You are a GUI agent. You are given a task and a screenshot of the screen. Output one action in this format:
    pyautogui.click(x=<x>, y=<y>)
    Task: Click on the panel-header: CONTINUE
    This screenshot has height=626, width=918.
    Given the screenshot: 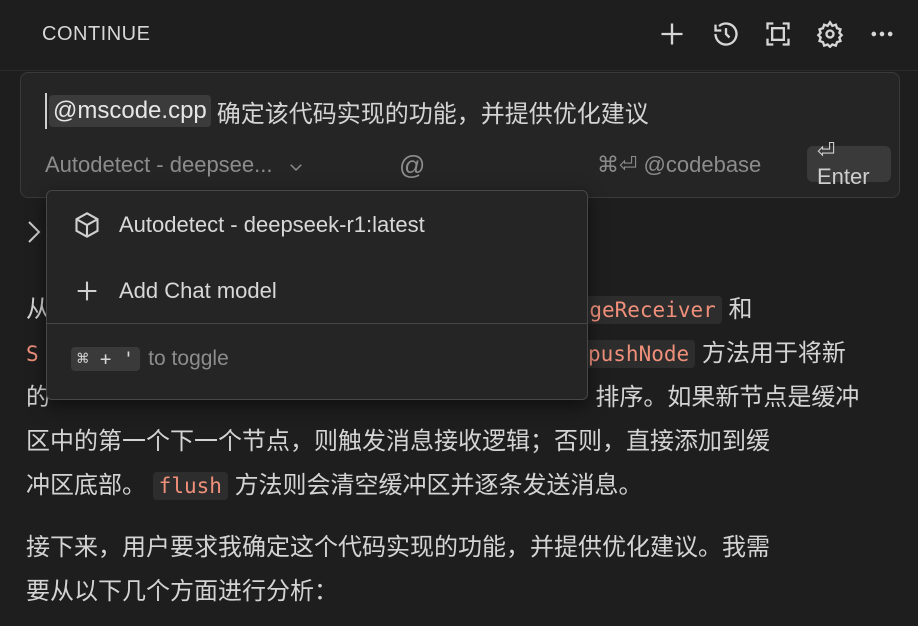 What is the action you would take?
    pyautogui.click(x=459, y=35)
    